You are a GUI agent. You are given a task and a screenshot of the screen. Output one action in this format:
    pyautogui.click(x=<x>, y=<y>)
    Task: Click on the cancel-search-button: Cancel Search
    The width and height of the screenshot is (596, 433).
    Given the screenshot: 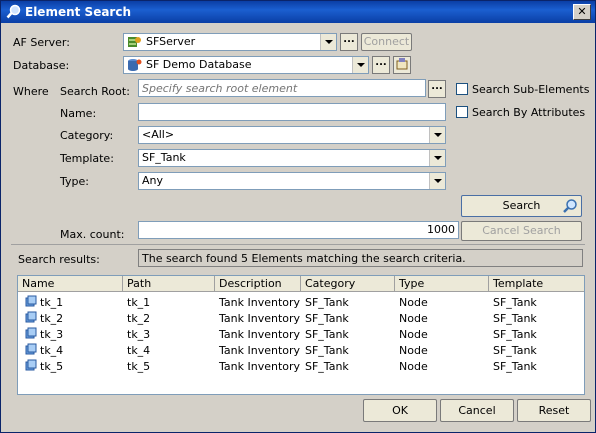 What is the action you would take?
    pyautogui.click(x=521, y=231)
    